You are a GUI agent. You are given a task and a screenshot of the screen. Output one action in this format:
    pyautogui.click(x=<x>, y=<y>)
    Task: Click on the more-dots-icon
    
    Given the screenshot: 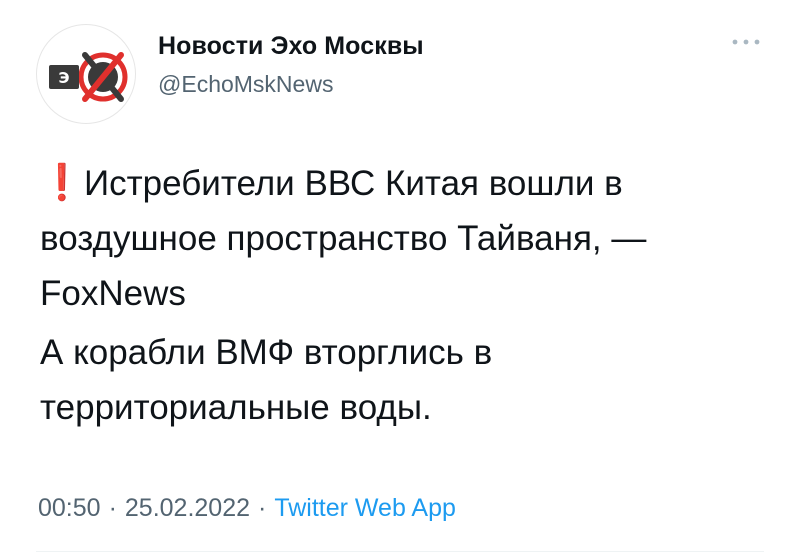 What is the action you would take?
    pyautogui.click(x=746, y=42)
    